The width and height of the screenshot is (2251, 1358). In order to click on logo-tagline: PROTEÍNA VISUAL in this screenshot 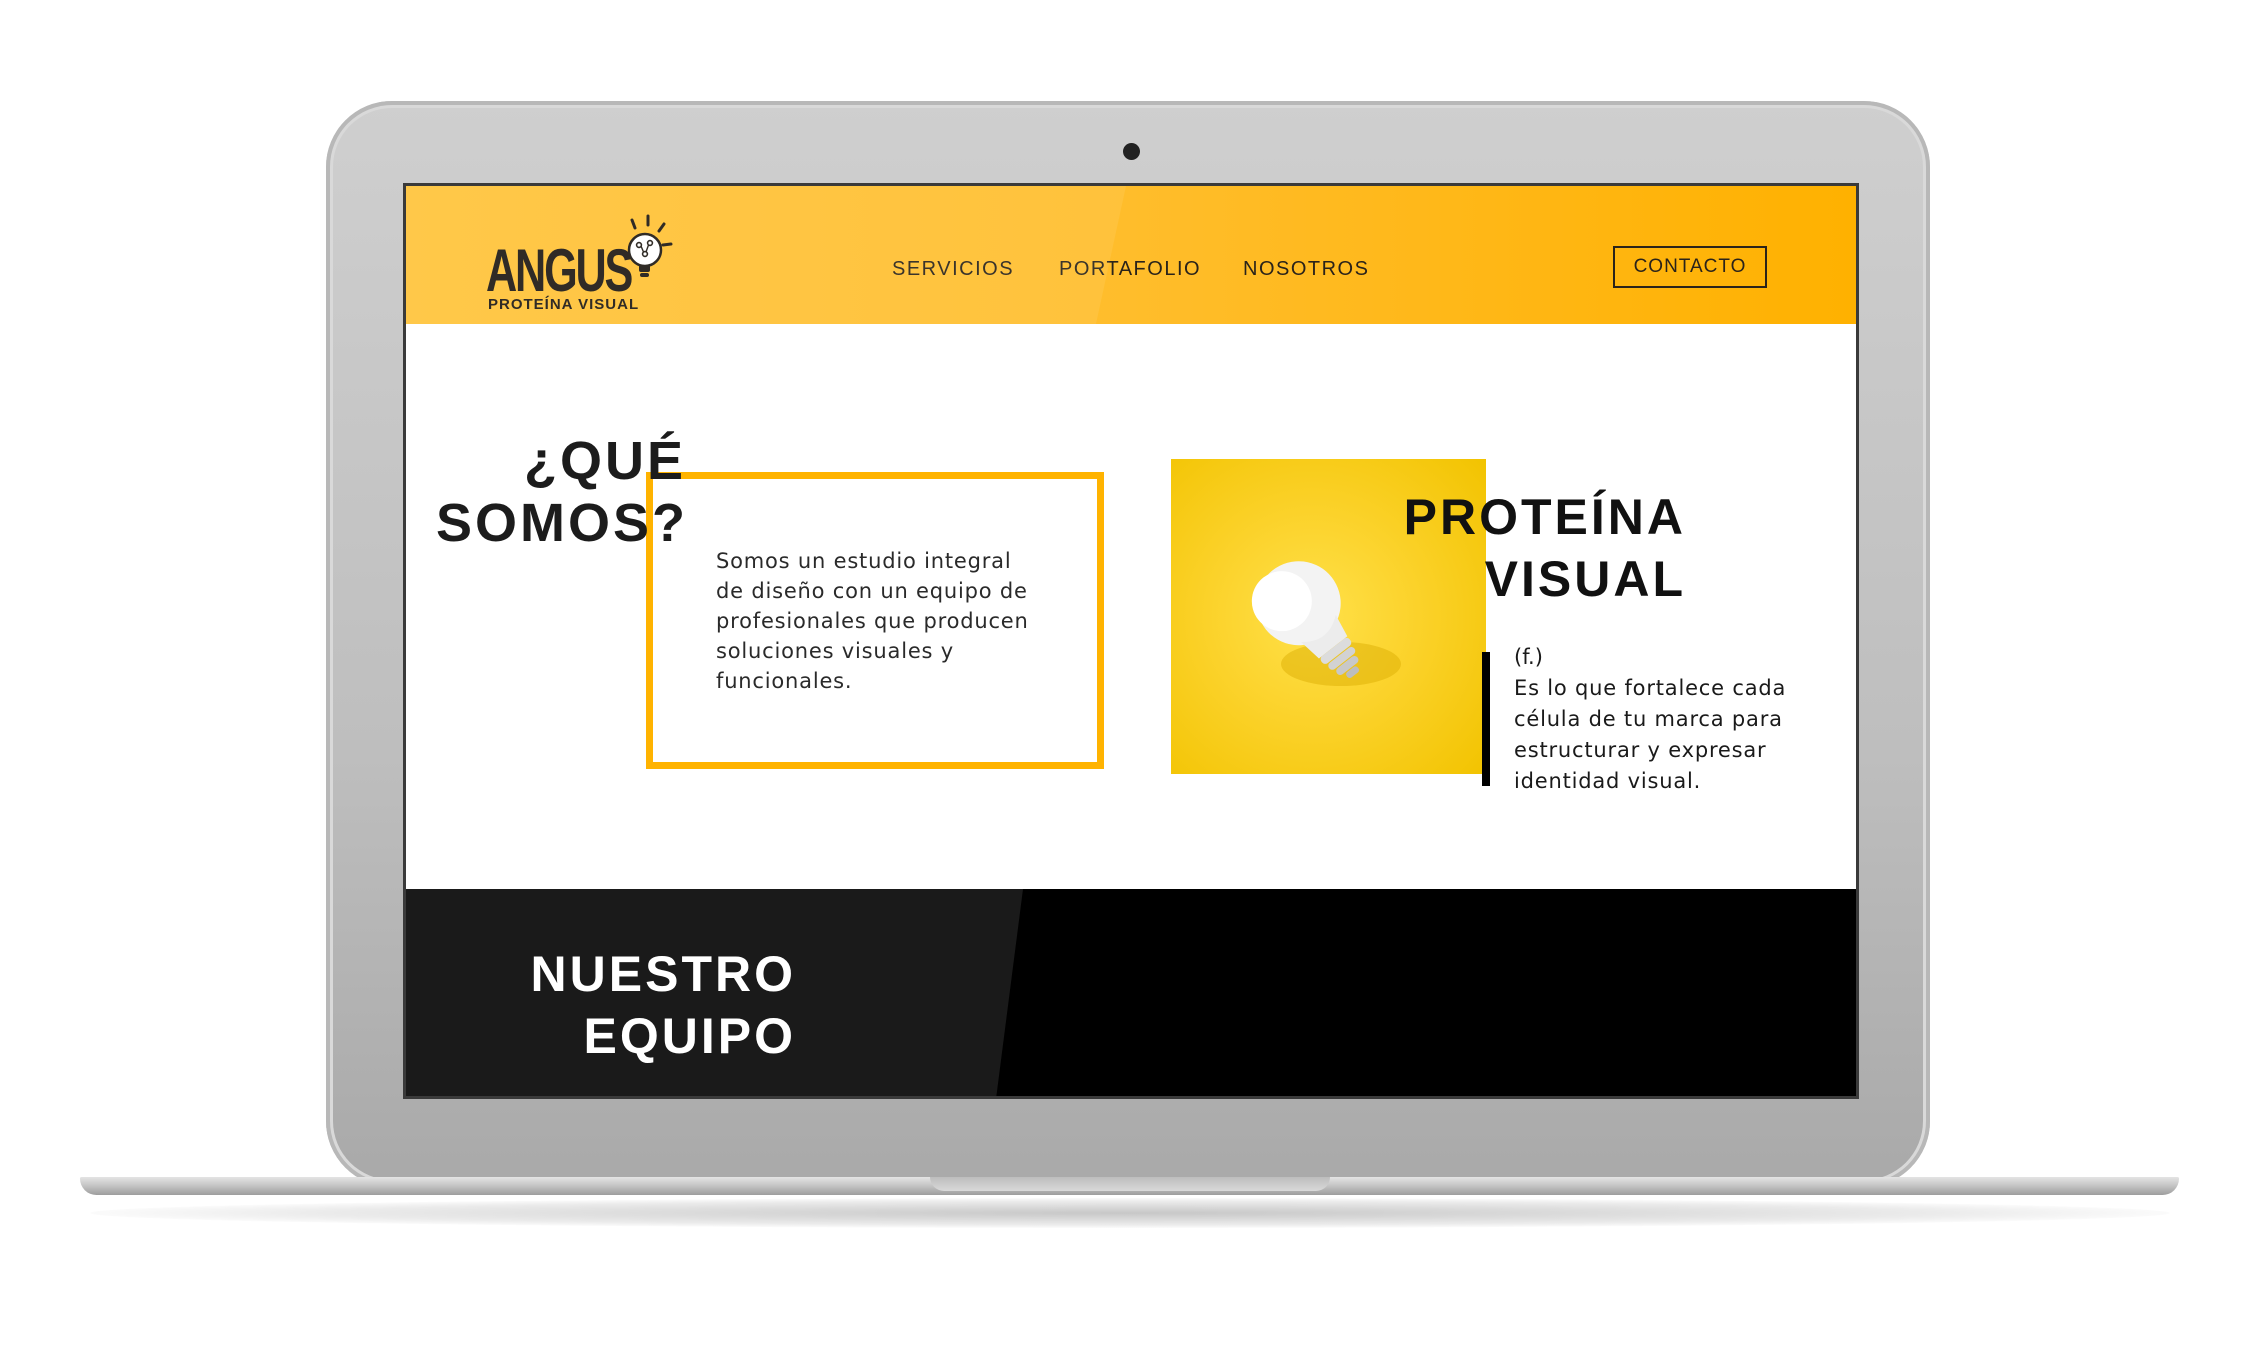, I will do `click(564, 304)`.